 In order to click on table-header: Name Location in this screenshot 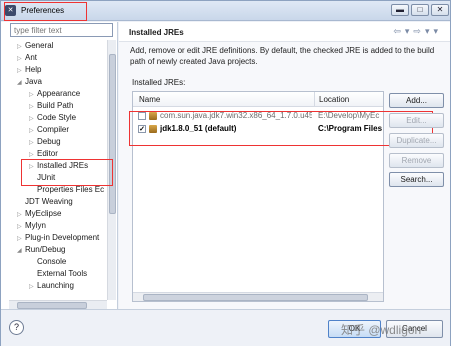, I will do `click(258, 99)`.